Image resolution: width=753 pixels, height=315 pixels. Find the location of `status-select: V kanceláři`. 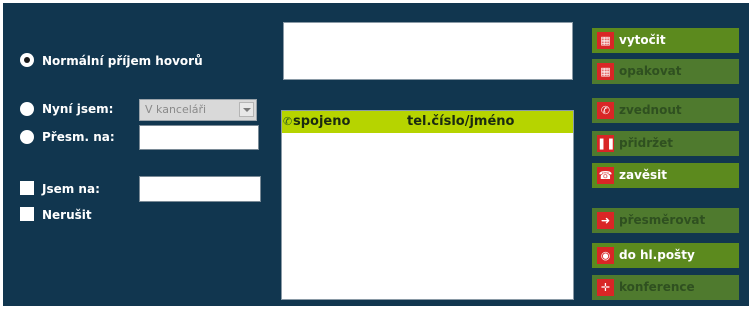

status-select: V kanceláři is located at coordinates (198, 110).